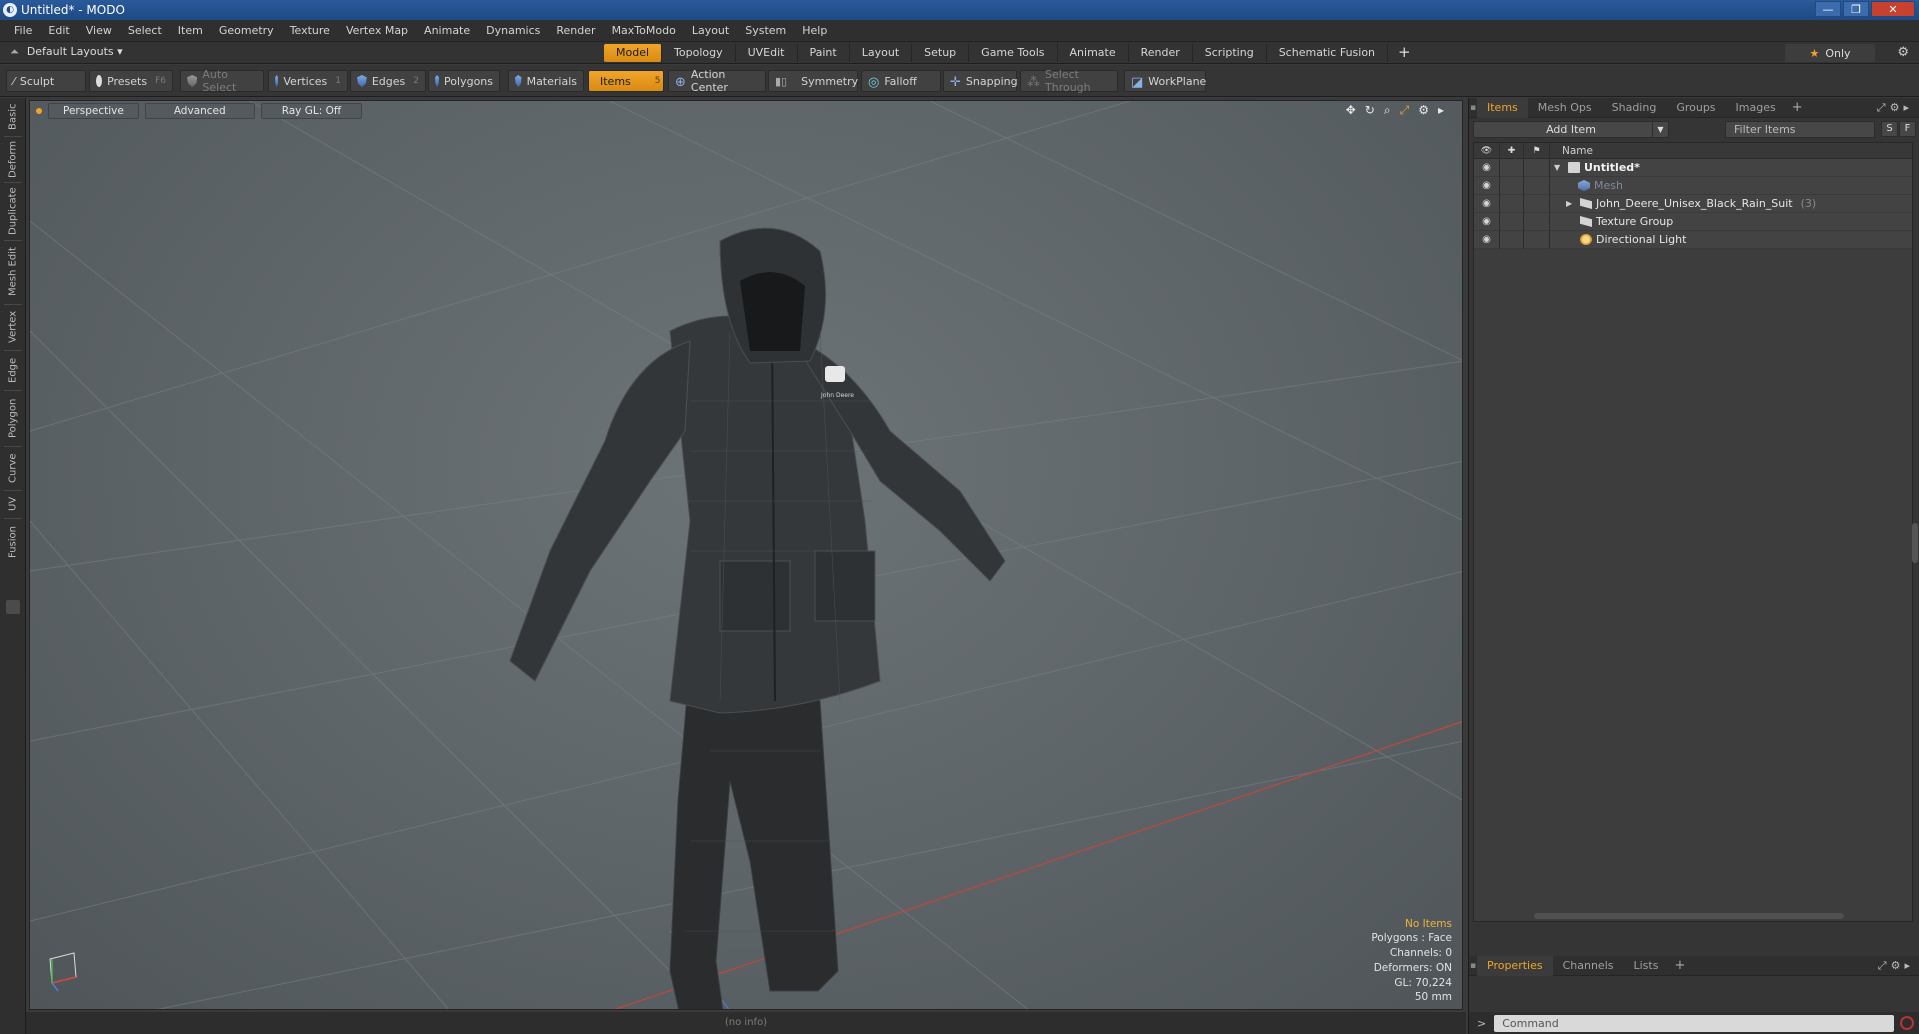 This screenshot has width=1919, height=1034. What do you see at coordinates (23, 30) in the screenshot?
I see `menu-file: File` at bounding box center [23, 30].